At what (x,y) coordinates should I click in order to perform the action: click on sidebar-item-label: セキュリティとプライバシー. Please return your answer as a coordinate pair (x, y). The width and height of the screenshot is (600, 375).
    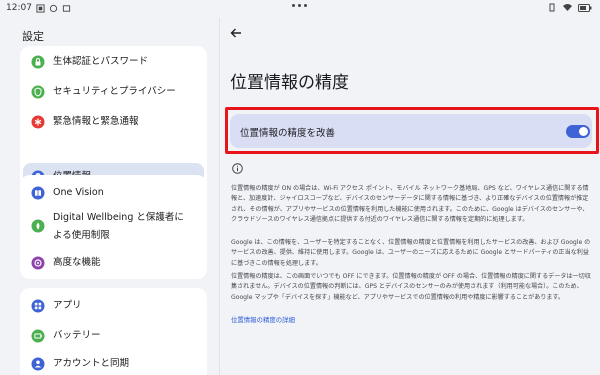
    Looking at the image, I should click on (114, 91).